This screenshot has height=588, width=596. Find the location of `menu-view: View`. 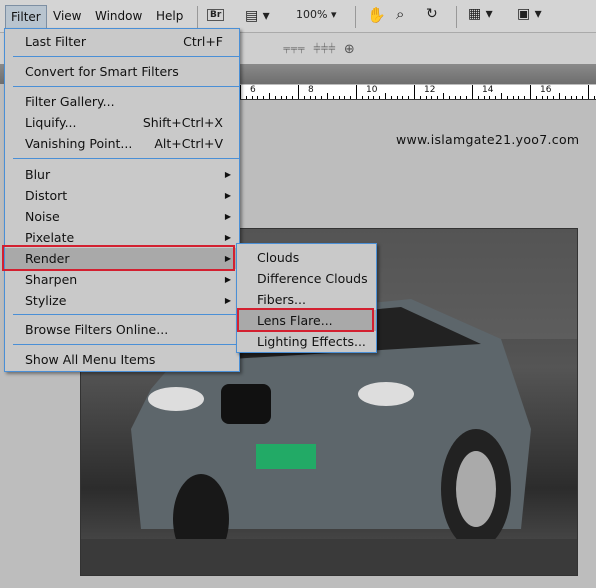

menu-view: View is located at coordinates (67, 16).